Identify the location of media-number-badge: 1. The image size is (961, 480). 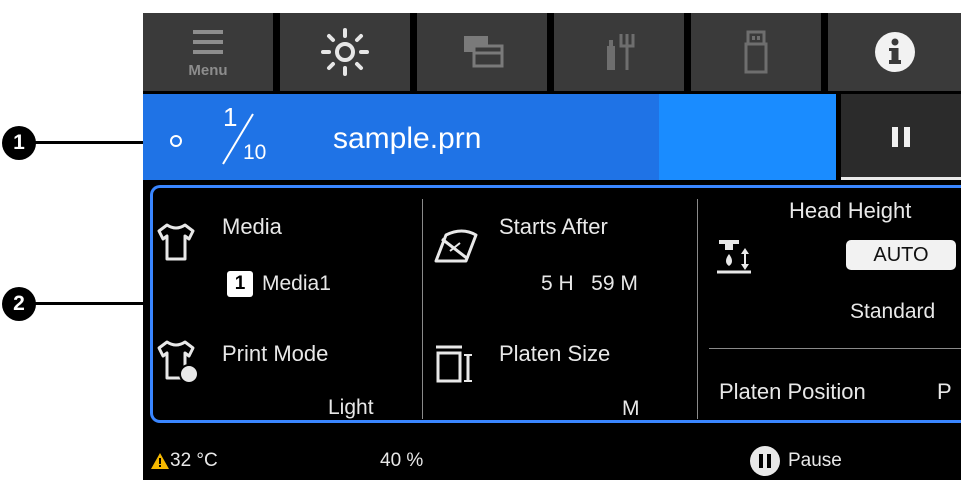
(240, 284).